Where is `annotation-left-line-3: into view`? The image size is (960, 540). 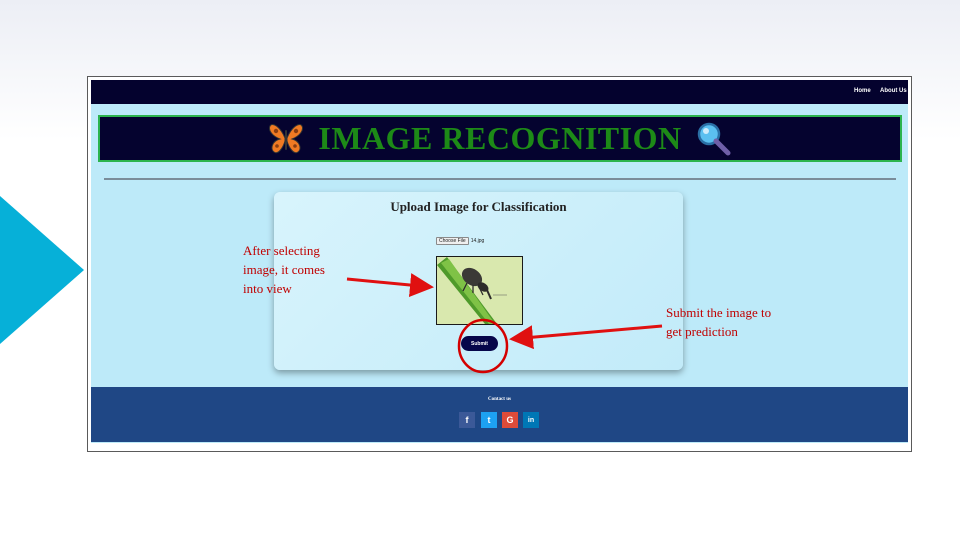
annotation-left-line-3: into view is located at coordinates (267, 288).